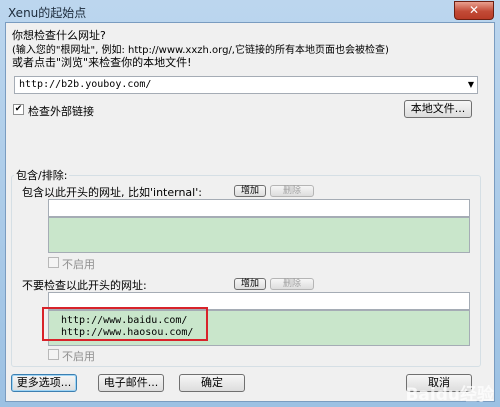 The height and width of the screenshot is (407, 500). What do you see at coordinates (250, 284) in the screenshot?
I see `exclude-add-button: 增加` at bounding box center [250, 284].